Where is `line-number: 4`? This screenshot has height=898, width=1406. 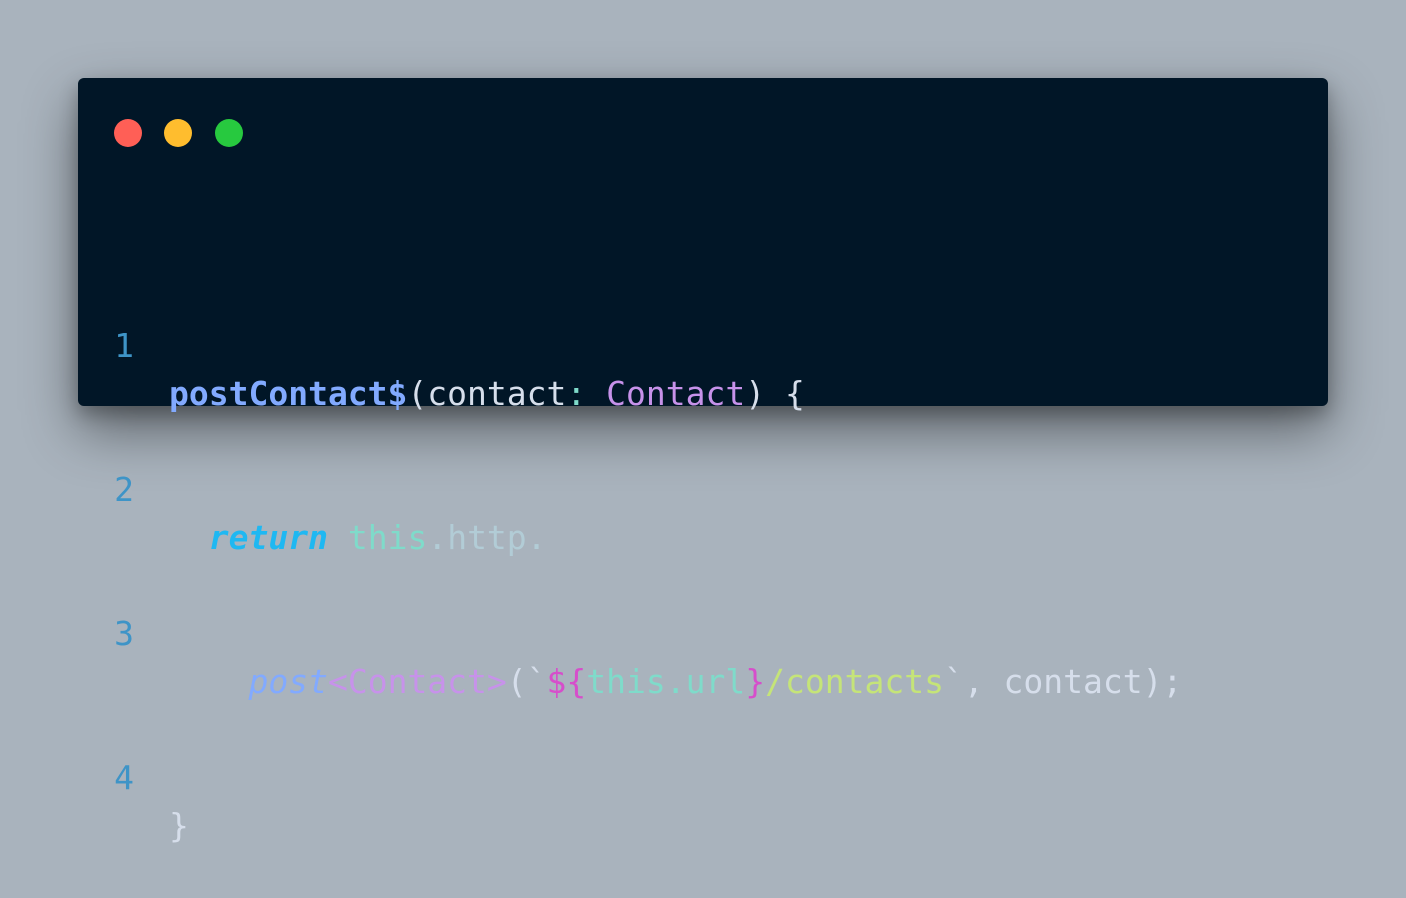
line-number: 4 is located at coordinates (124, 777).